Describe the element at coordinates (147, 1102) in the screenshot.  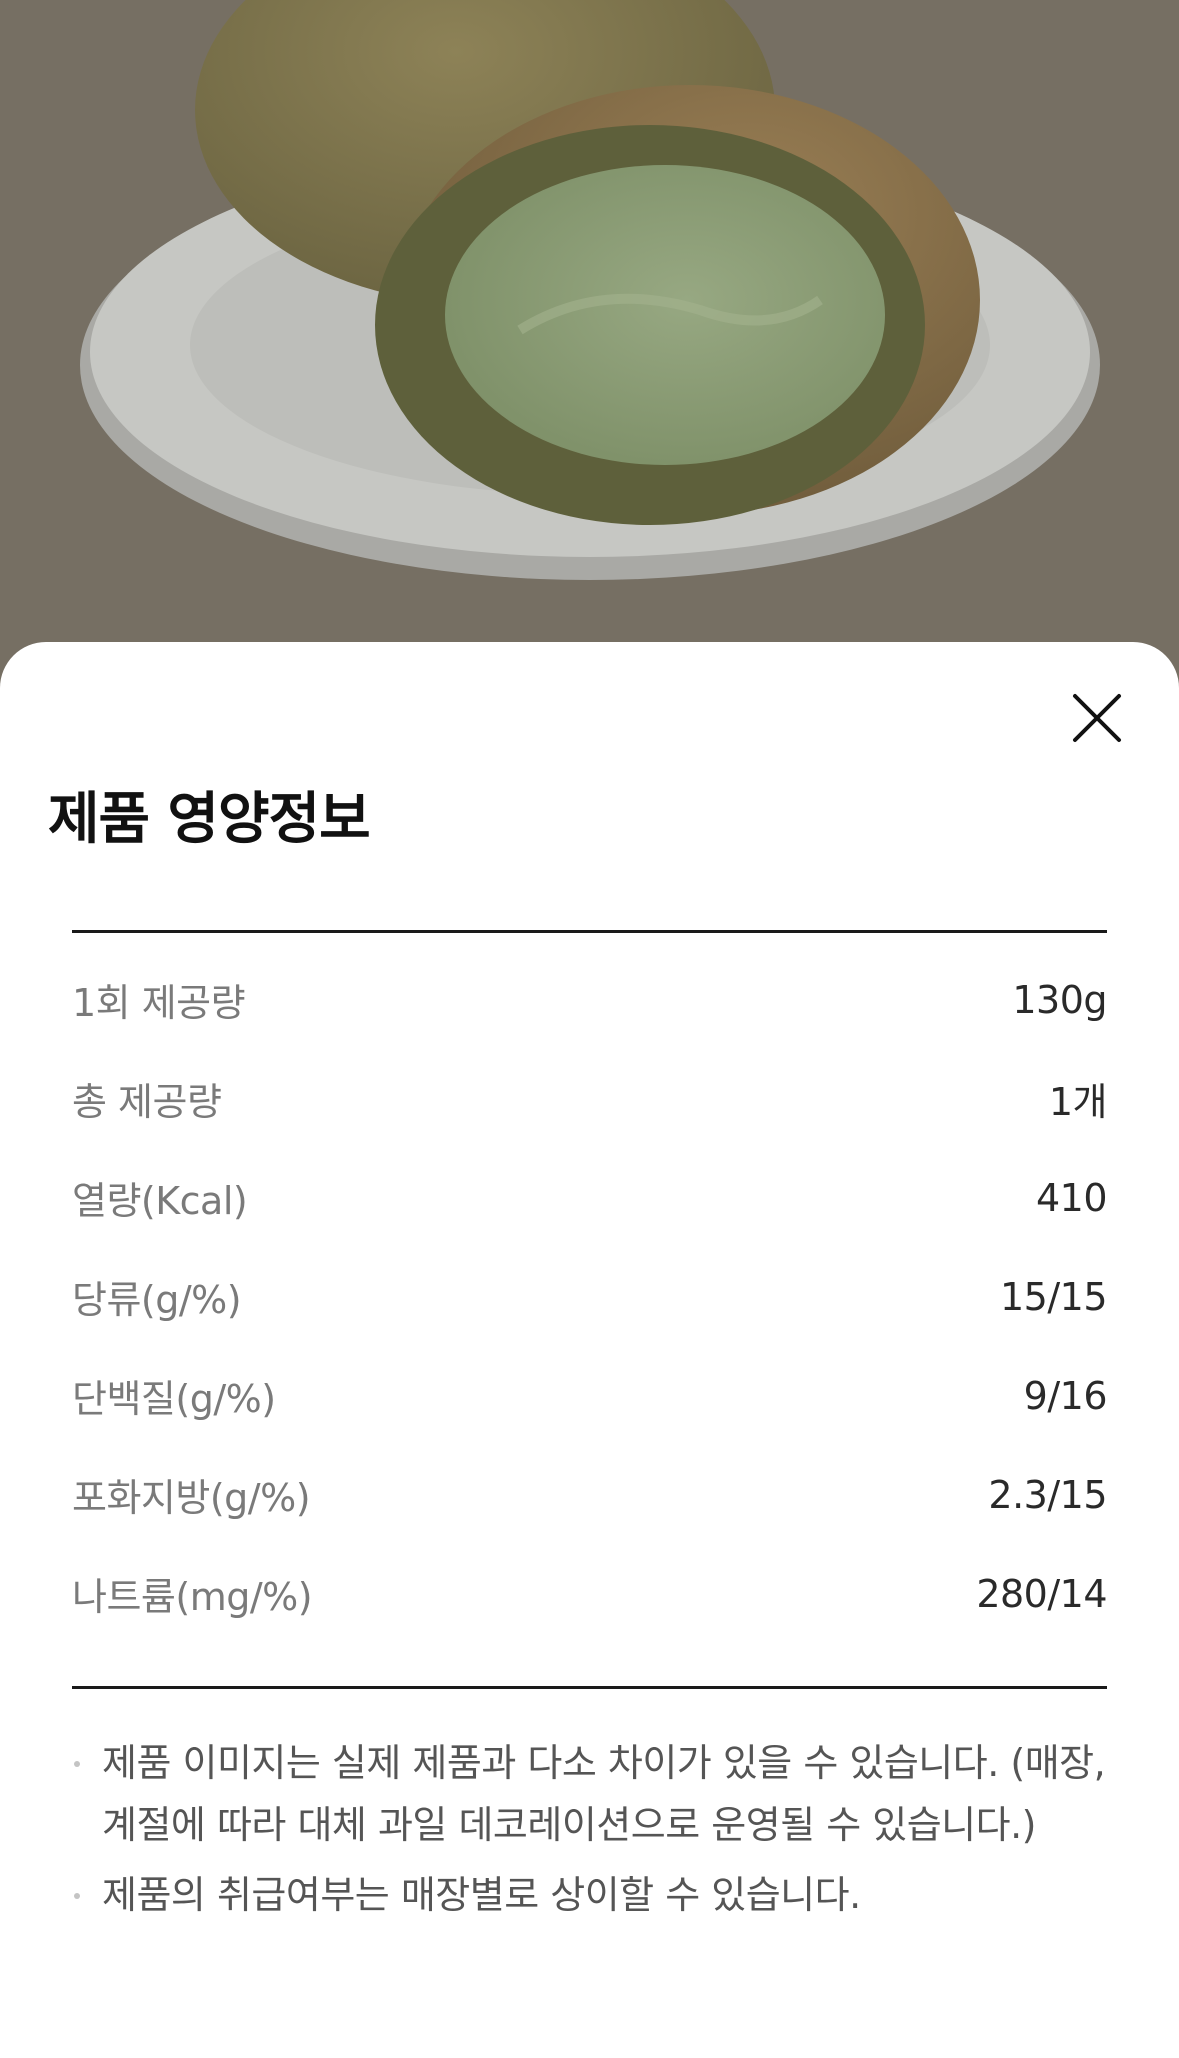
I see `nutrition-label: 총 제공량` at that location.